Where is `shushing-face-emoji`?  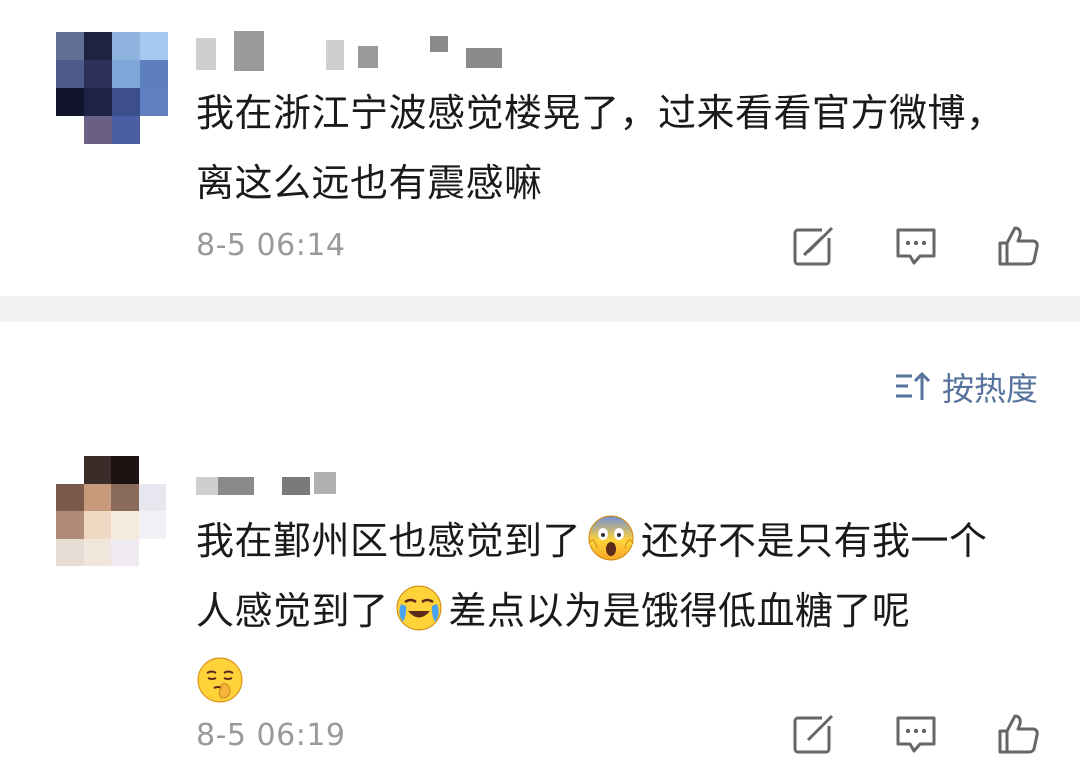 shushing-face-emoji is located at coordinates (220, 680).